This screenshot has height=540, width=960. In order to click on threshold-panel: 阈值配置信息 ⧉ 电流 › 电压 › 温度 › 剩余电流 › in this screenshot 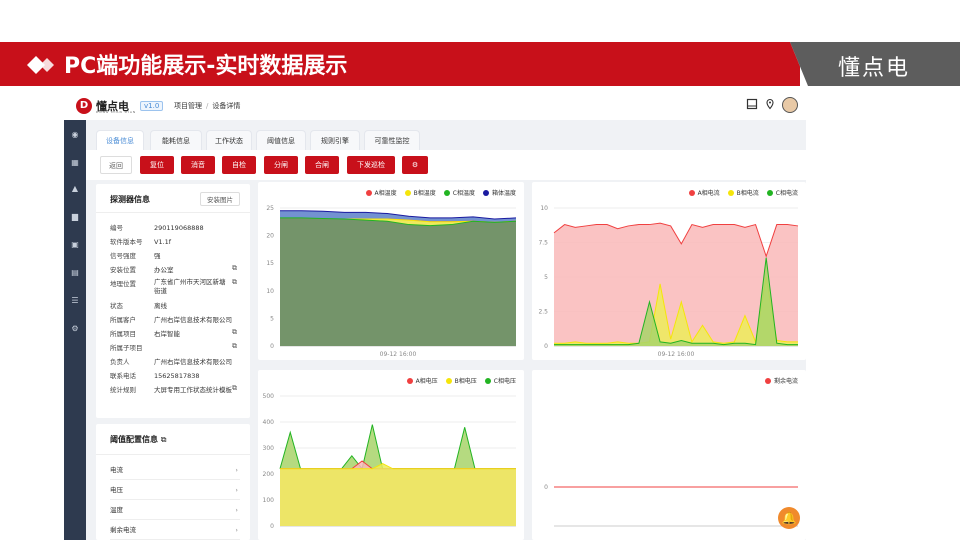, I will do `click(173, 482)`.